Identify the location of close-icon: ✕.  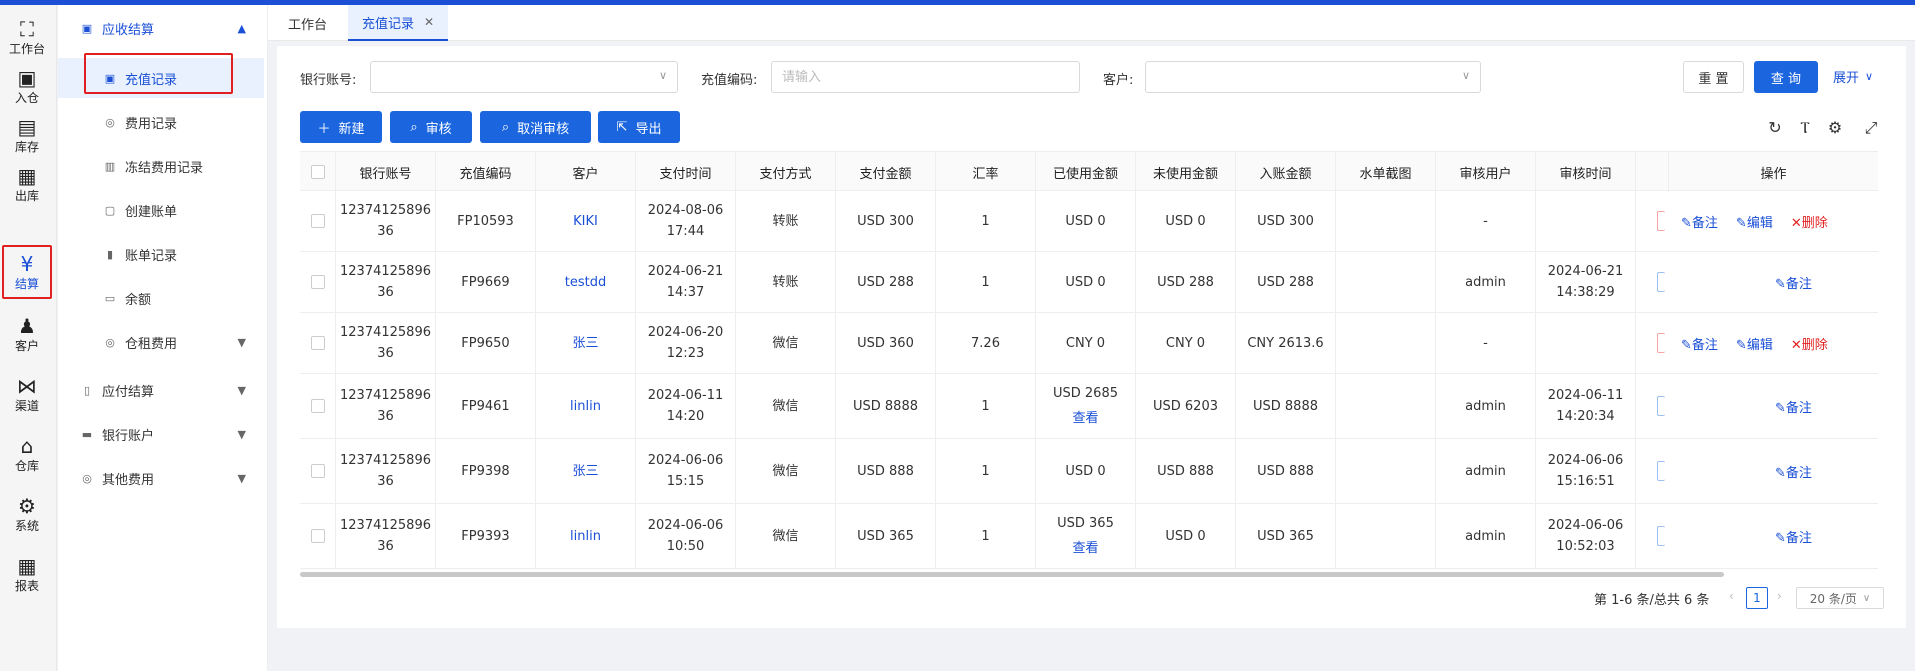
(429, 22).